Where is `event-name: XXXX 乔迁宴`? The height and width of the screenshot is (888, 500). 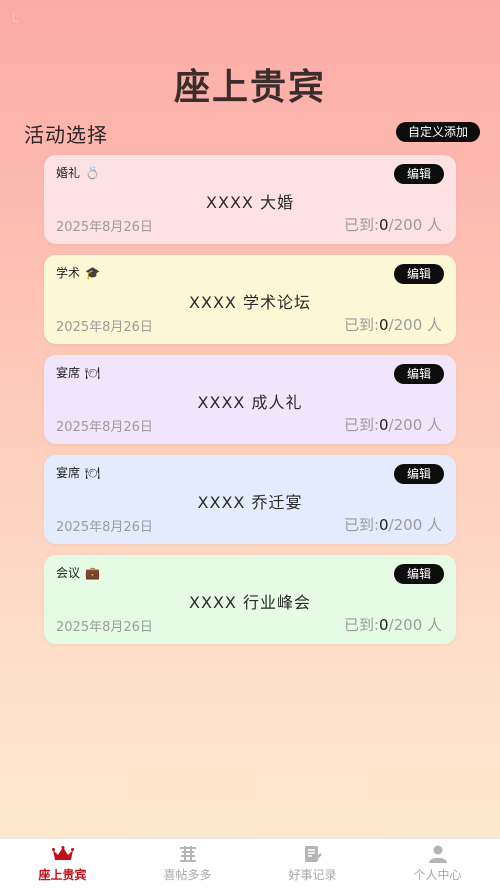 event-name: XXXX 乔迁宴 is located at coordinates (250, 502).